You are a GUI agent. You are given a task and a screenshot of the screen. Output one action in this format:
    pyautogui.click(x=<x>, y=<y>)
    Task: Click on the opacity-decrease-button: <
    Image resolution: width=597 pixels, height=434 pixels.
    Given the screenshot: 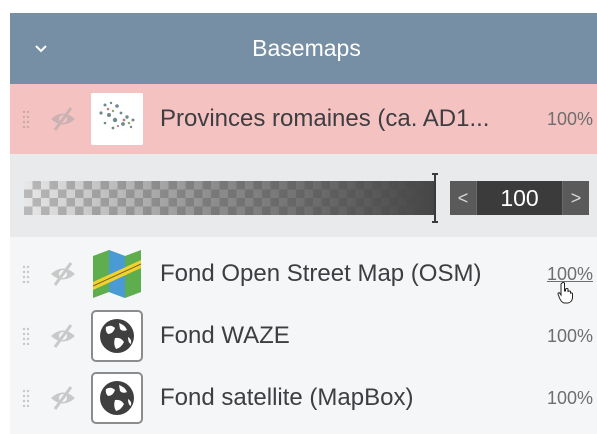 What is the action you would take?
    pyautogui.click(x=463, y=198)
    